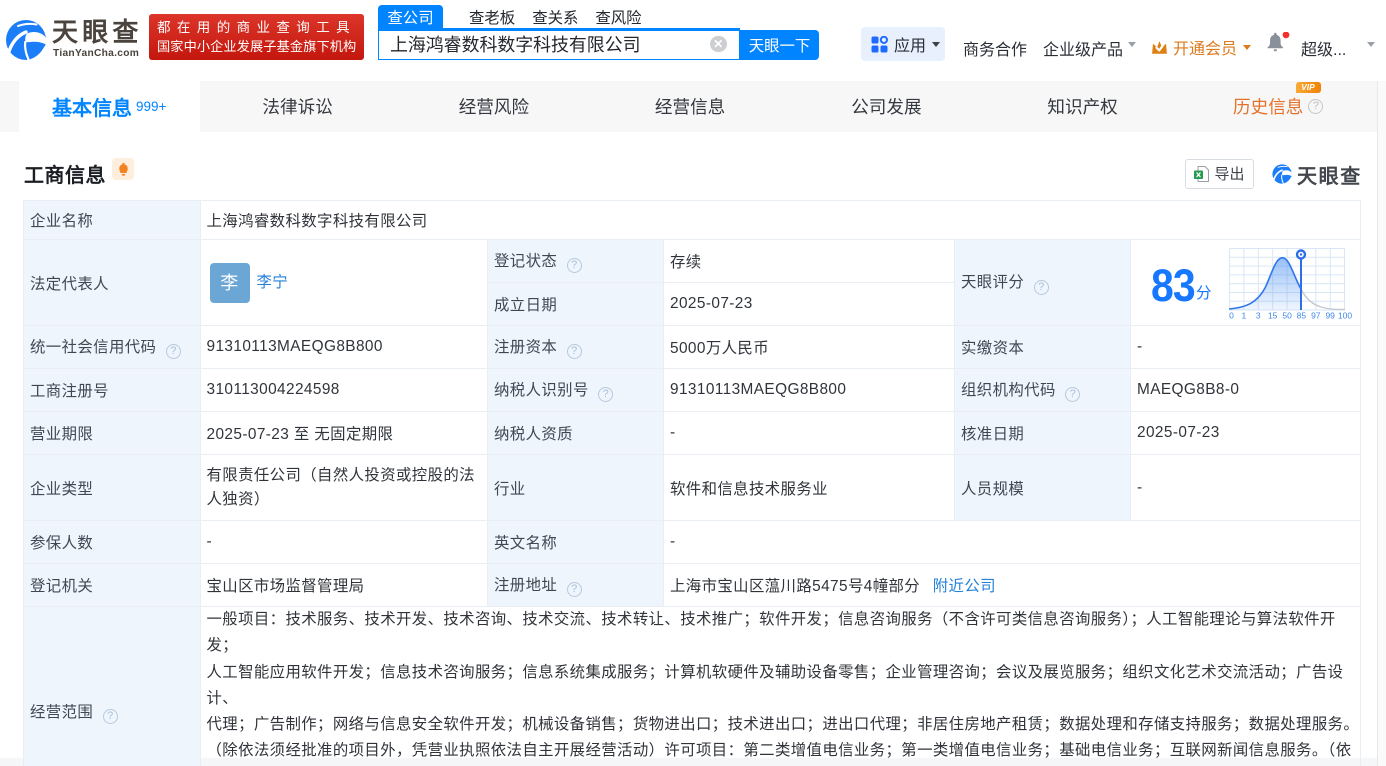 This screenshot has width=1386, height=766. What do you see at coordinates (1302, 316) in the screenshot?
I see `svg-text: 85` at bounding box center [1302, 316].